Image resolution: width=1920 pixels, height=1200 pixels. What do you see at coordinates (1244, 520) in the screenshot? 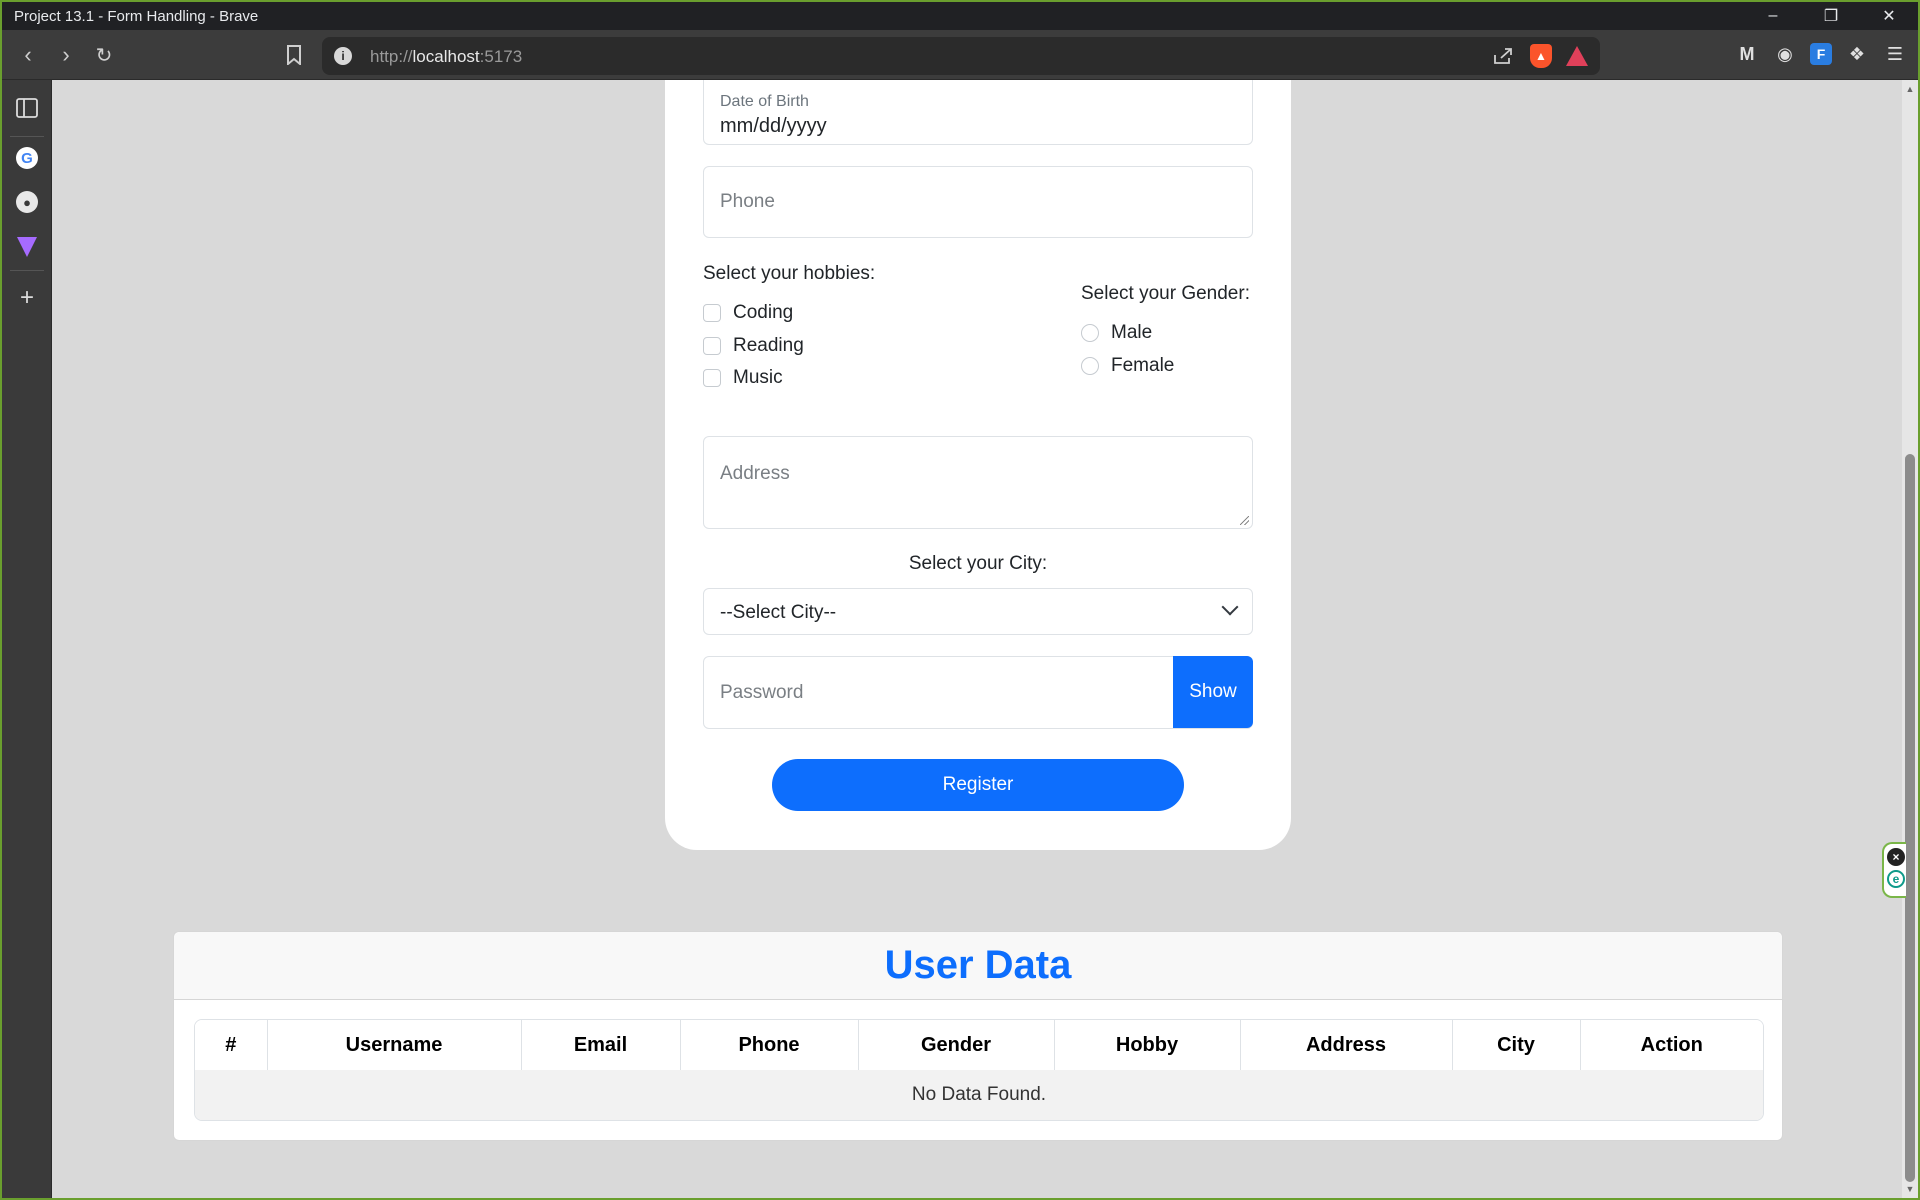
I see `resize-handle-icon` at bounding box center [1244, 520].